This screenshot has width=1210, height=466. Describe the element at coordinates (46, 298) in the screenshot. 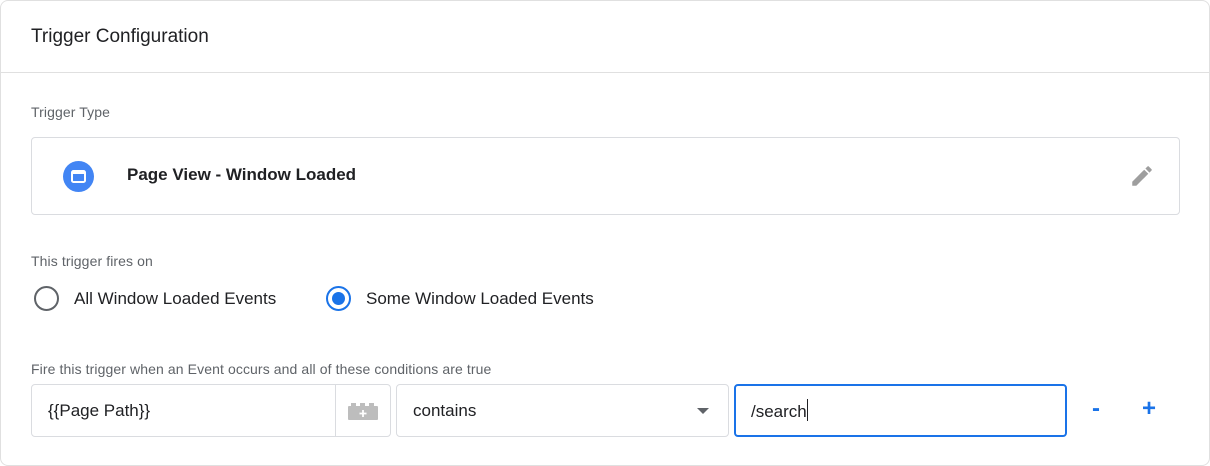

I see `radio-unchecked-icon` at that location.